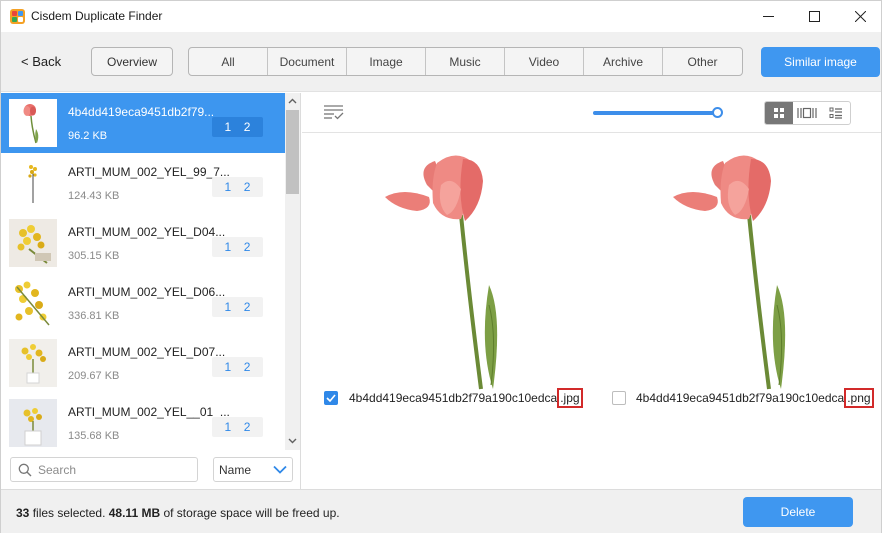  I want to click on list-icon, so click(835, 113).